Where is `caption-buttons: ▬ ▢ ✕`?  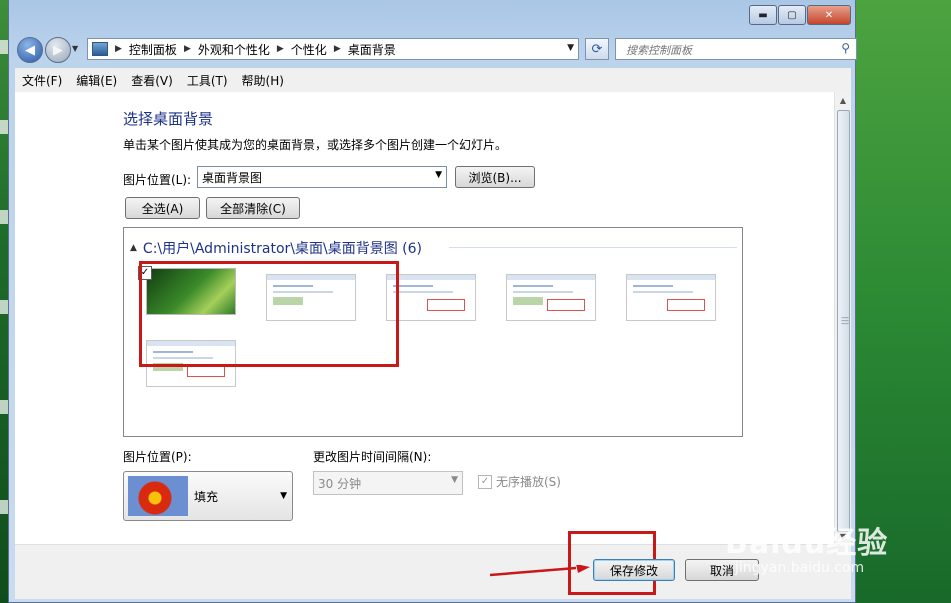
caption-buttons: ▬ ▢ ✕ is located at coordinates (799, 15).